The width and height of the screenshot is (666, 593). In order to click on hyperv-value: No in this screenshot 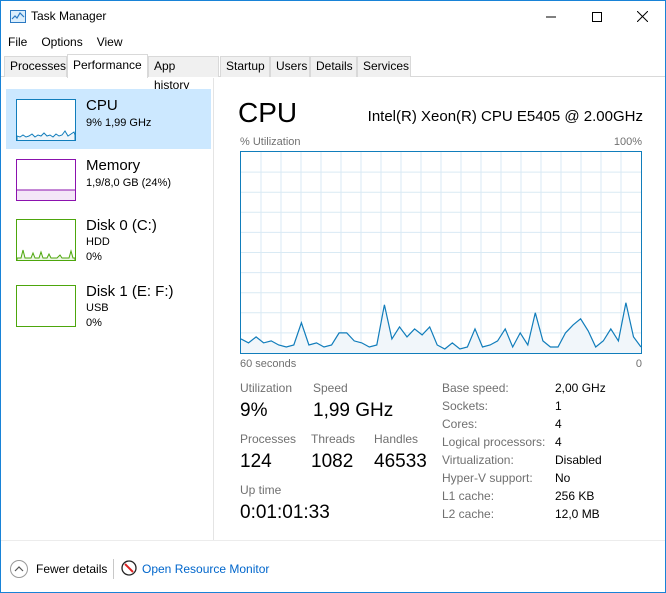, I will do `click(563, 478)`.